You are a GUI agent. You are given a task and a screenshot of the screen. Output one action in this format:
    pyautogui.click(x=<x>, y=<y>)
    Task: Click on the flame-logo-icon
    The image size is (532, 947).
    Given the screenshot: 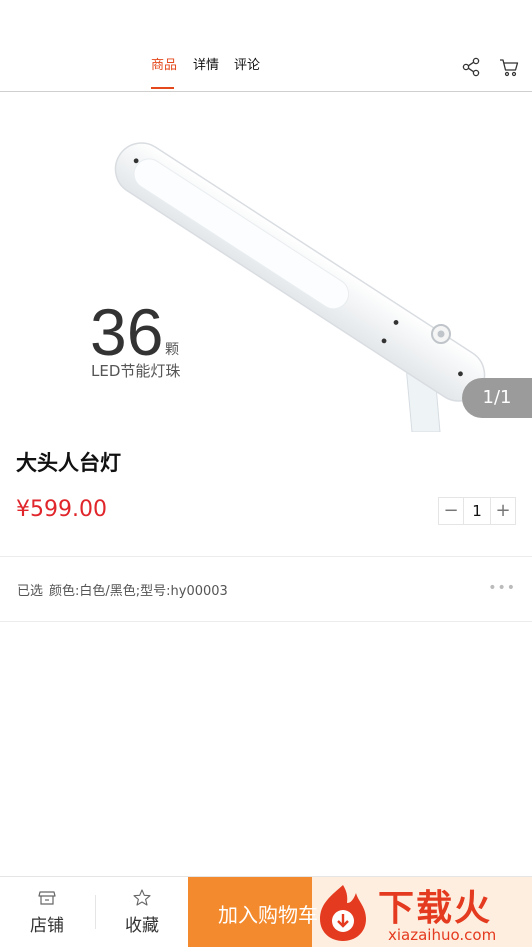 What is the action you would take?
    pyautogui.click(x=343, y=913)
    